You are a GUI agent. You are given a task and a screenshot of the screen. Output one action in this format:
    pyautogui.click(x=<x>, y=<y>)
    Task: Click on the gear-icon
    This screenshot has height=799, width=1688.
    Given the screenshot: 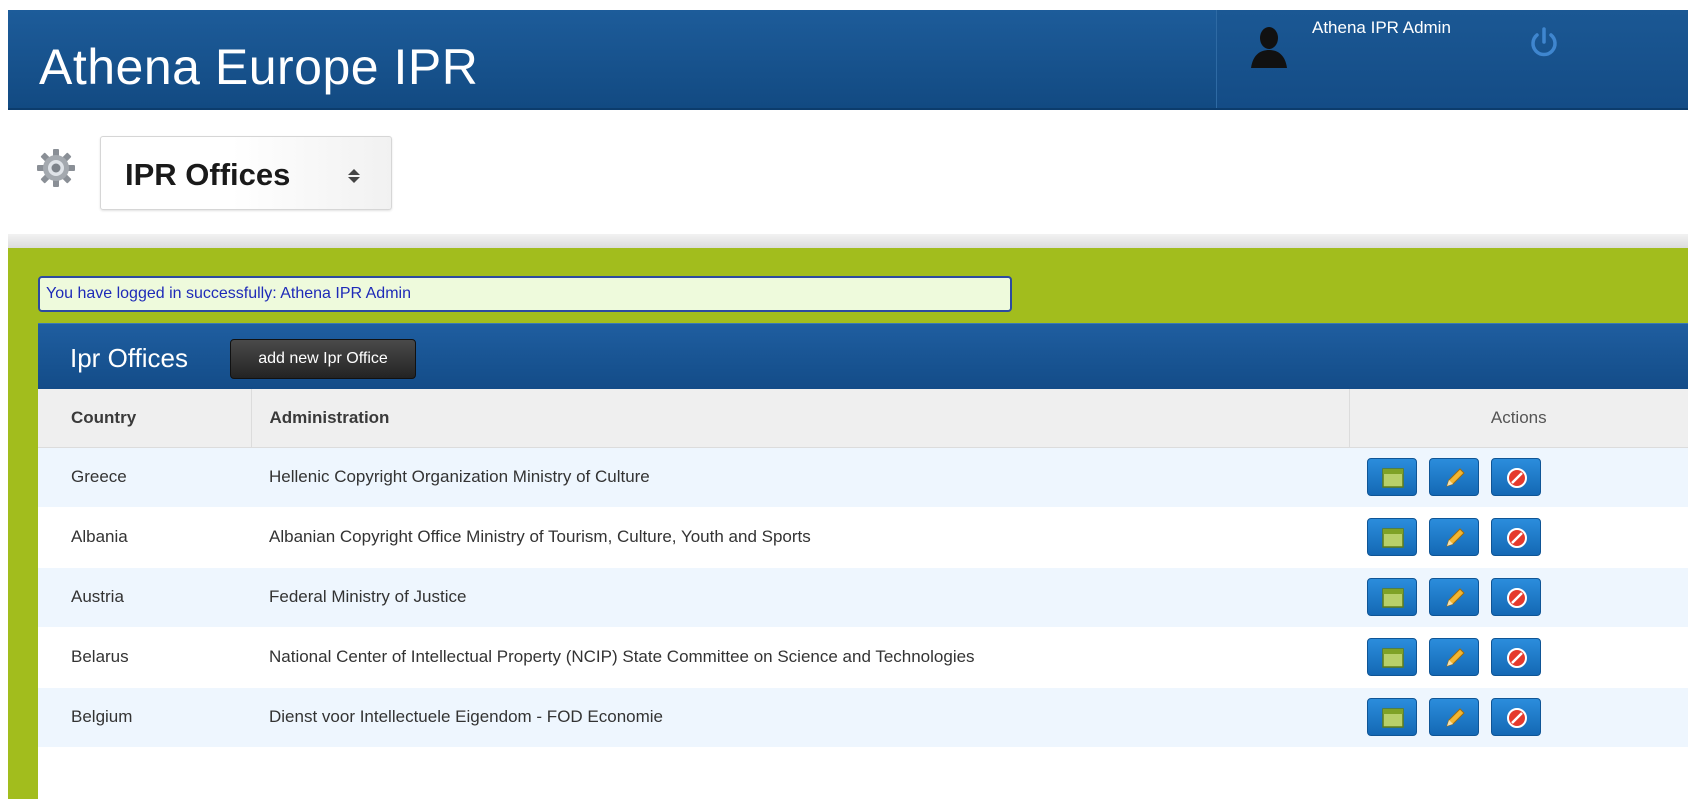 What is the action you would take?
    pyautogui.click(x=56, y=168)
    